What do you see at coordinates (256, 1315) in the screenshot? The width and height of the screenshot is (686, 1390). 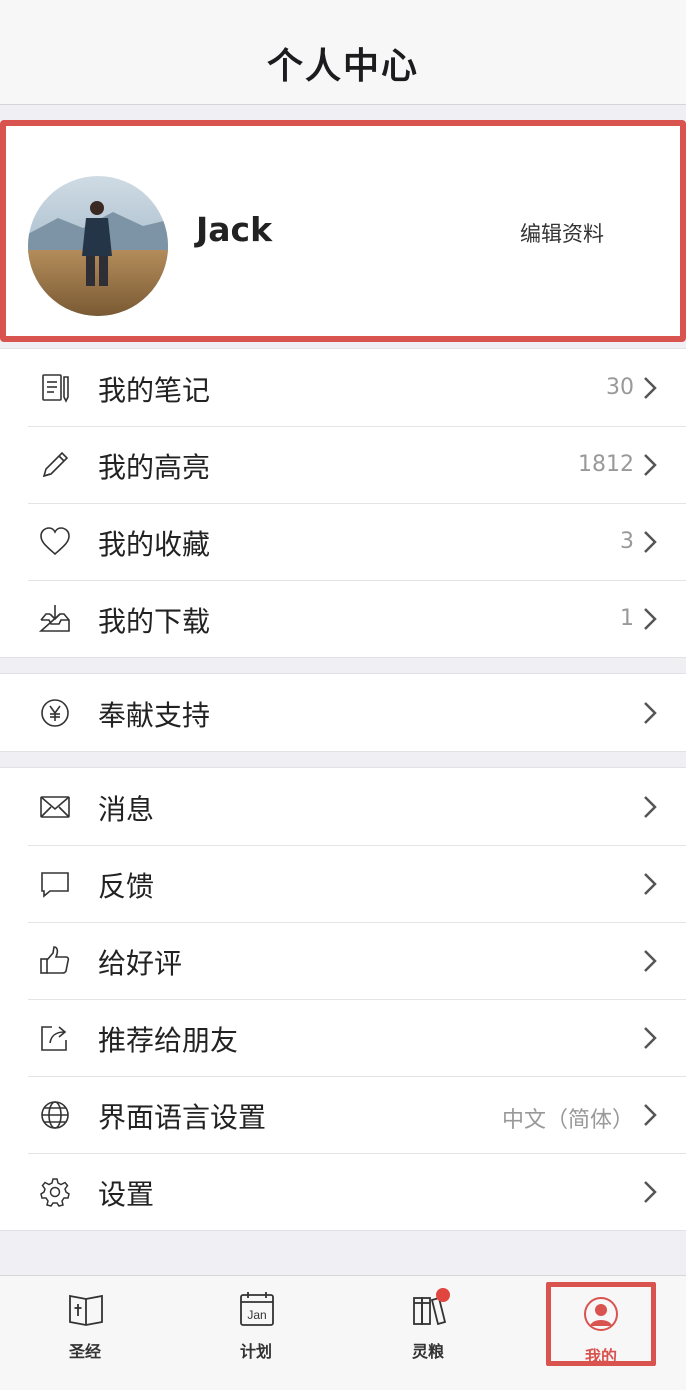 I see `calendar-icon-text: Jan` at bounding box center [256, 1315].